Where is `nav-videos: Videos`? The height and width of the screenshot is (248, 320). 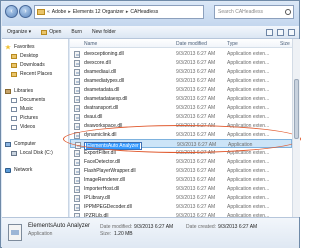
nav-videos: Videos is located at coordinates (35, 127).